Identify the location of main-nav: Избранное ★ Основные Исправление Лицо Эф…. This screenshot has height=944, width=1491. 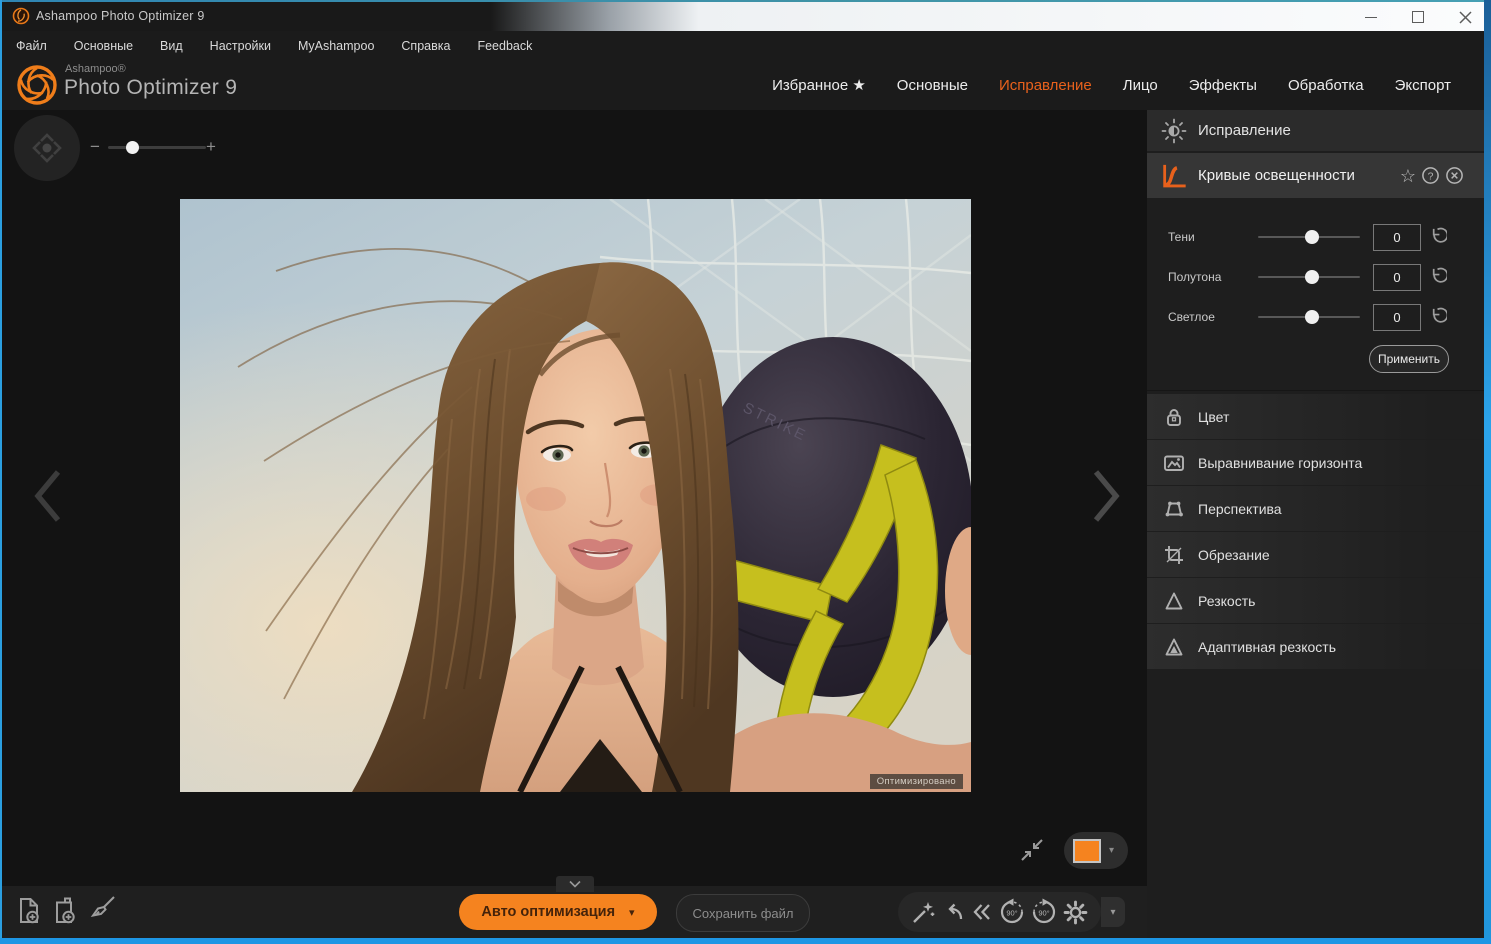
(1111, 85).